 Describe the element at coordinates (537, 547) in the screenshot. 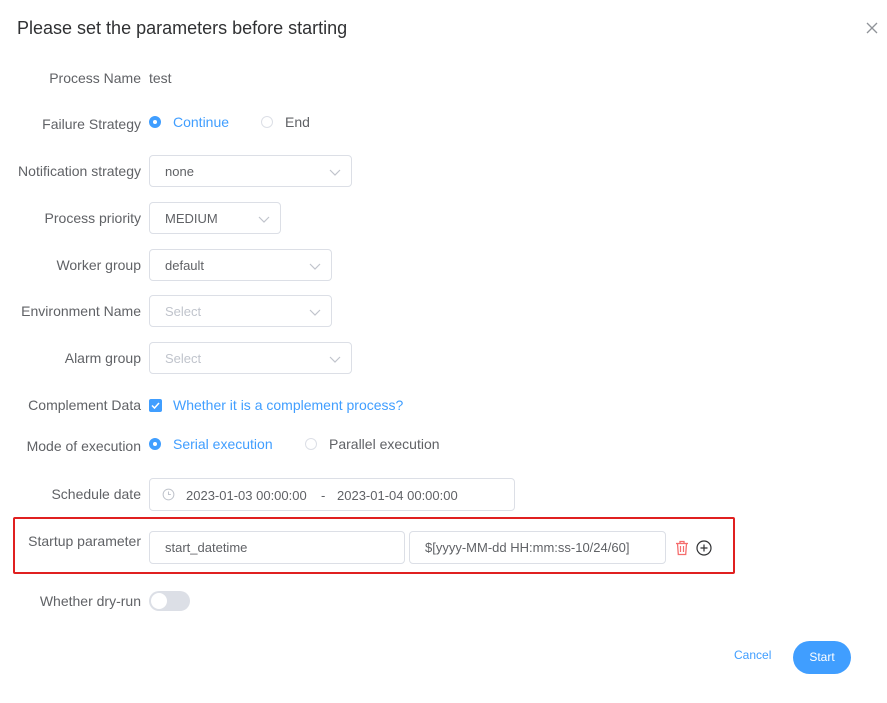

I see `startup-parameter-value-input: $[yyyy-MM-dd HH:mm:ss-10/24/60]` at that location.